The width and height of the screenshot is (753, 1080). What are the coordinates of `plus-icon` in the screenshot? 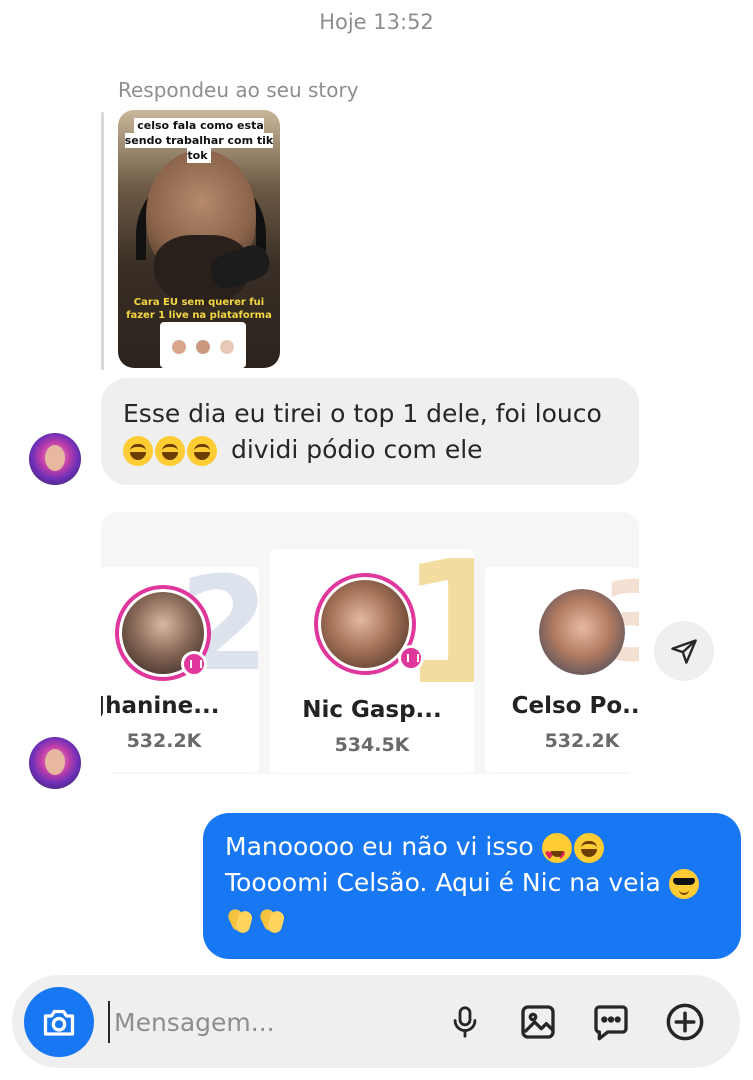 It's located at (685, 1022).